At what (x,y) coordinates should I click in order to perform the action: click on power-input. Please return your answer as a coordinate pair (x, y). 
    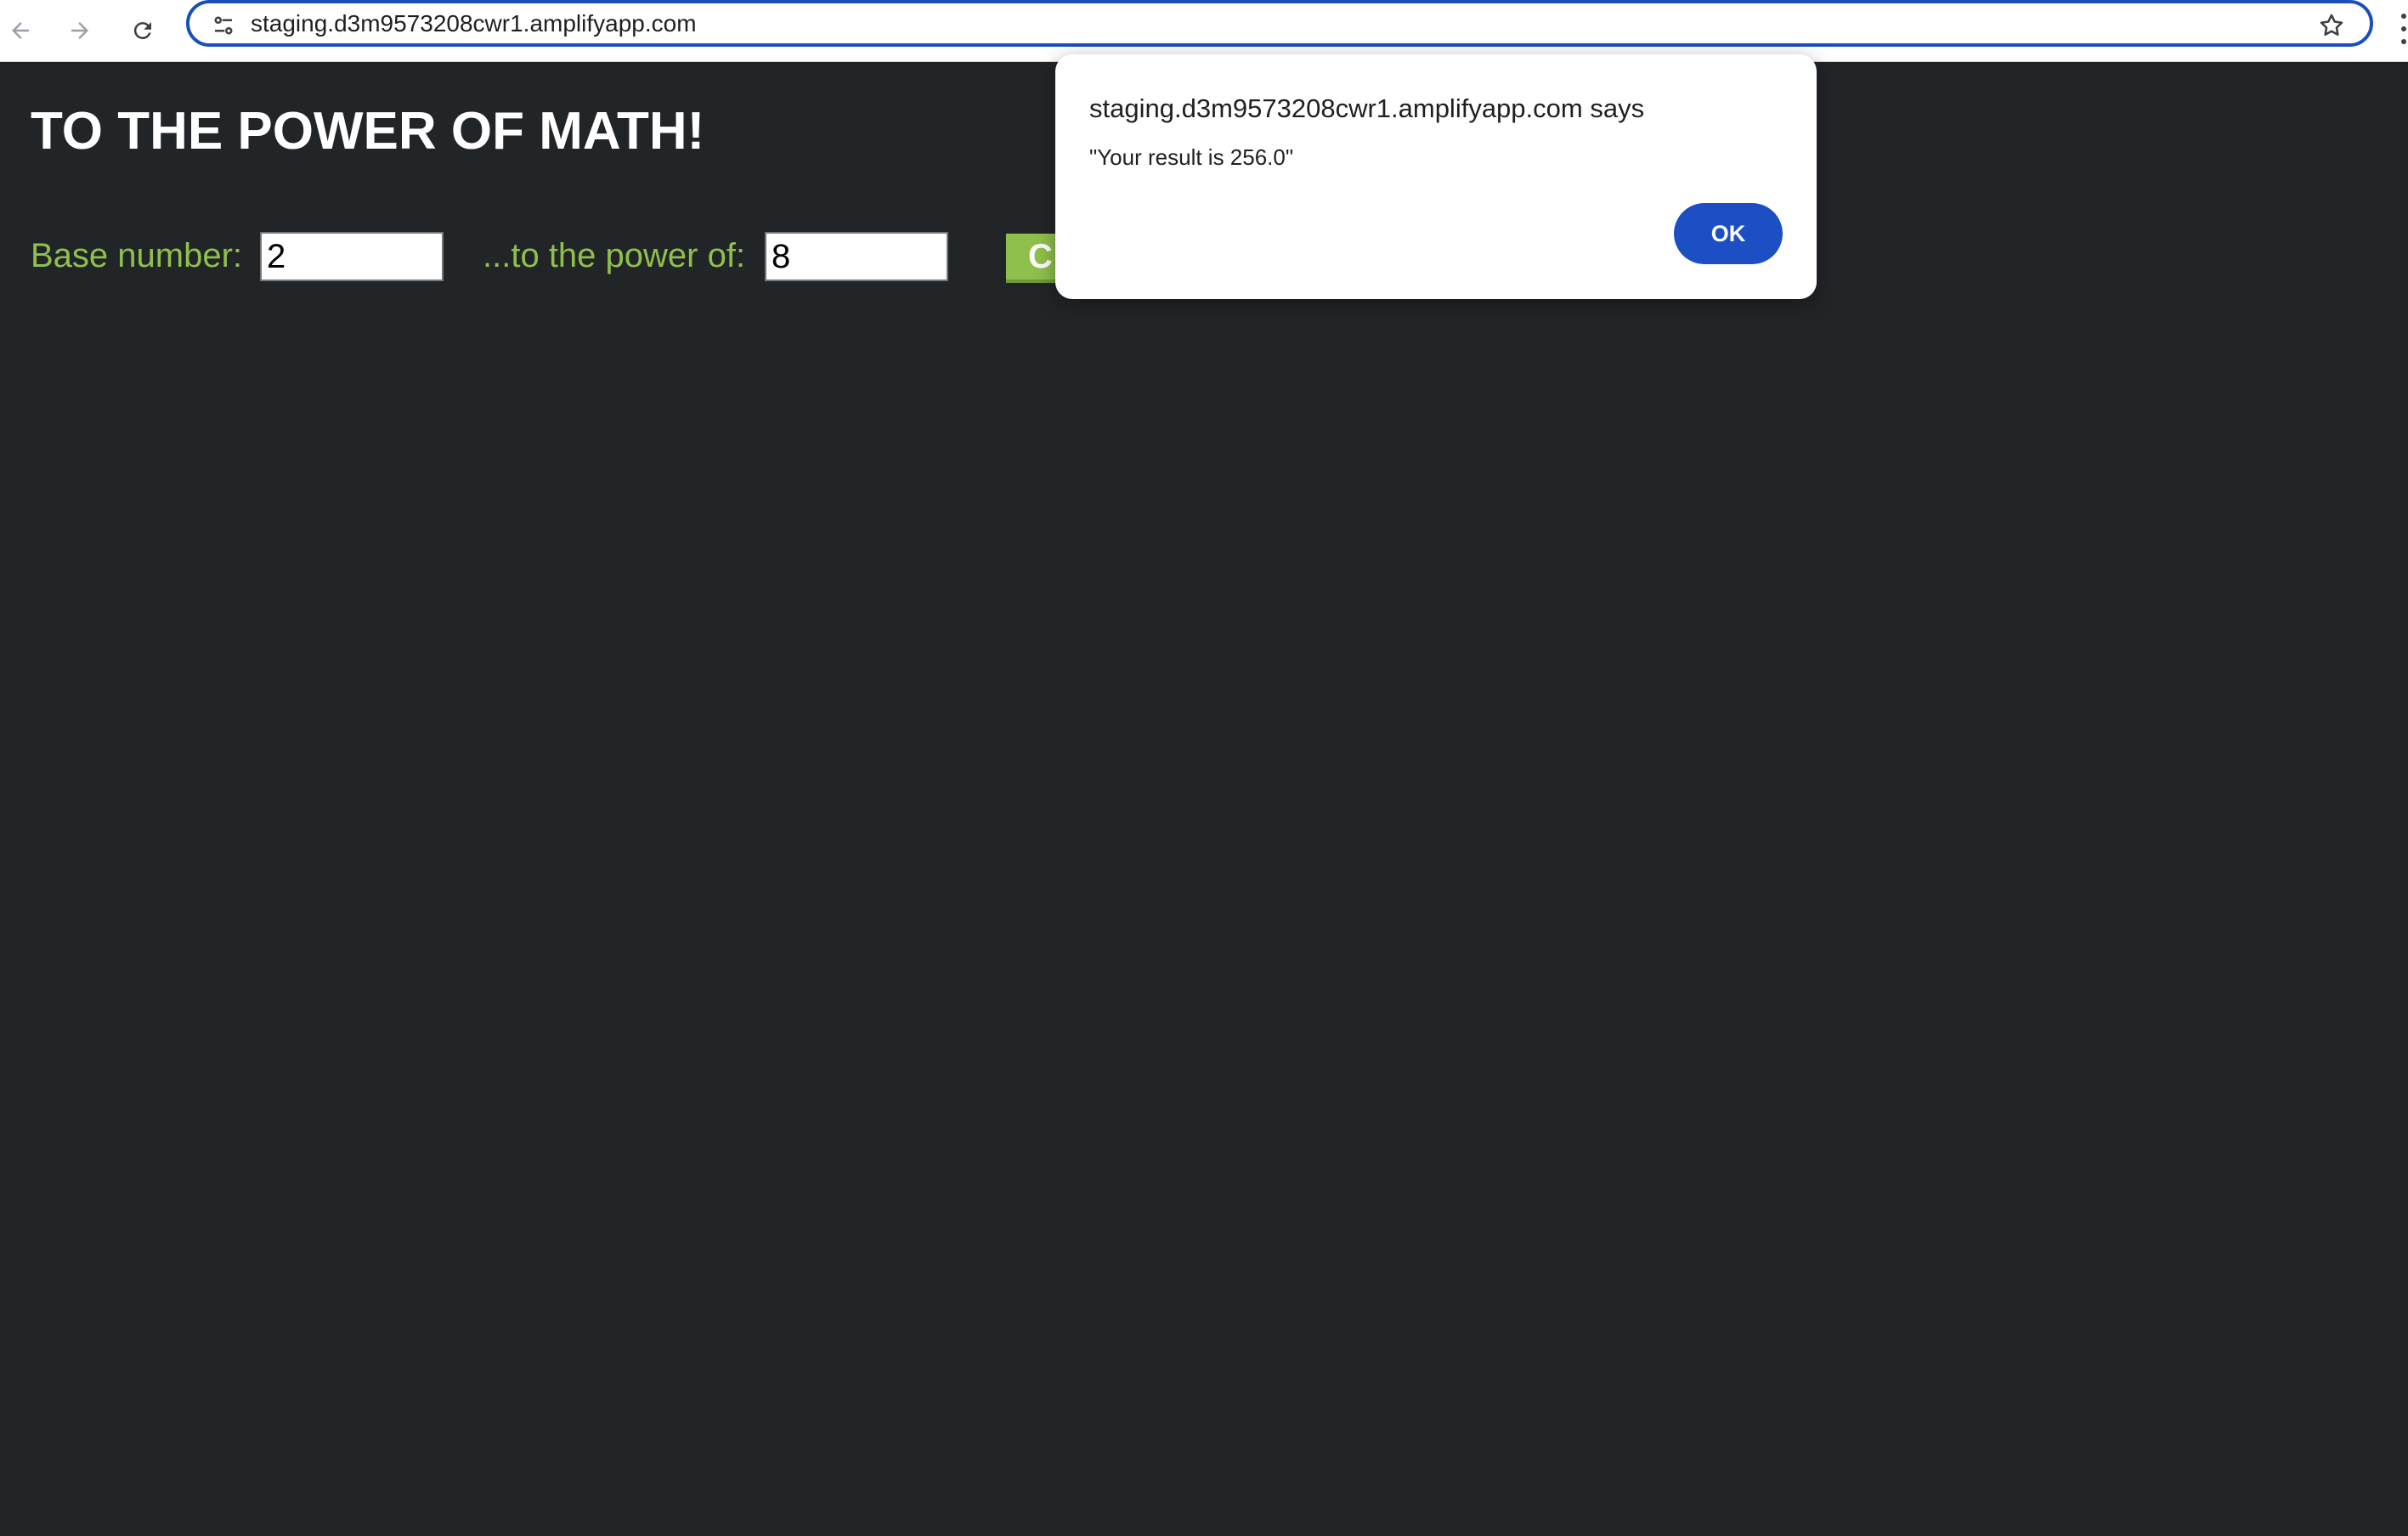
    Looking at the image, I should click on (857, 256).